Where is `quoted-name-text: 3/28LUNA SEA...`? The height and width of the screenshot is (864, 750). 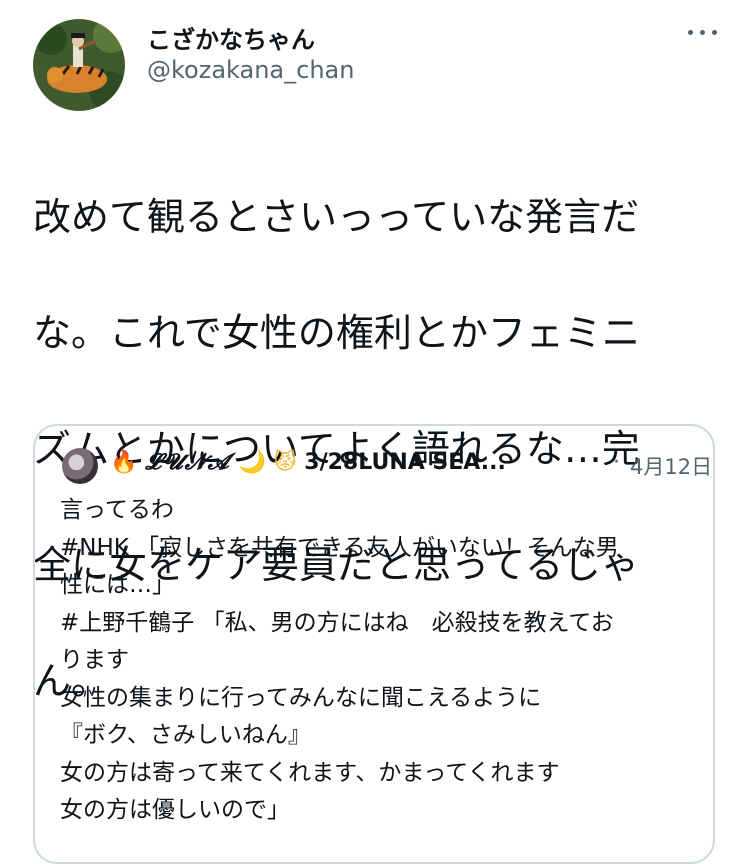
quoted-name-text: 3/28LUNA SEA... is located at coordinates (405, 462).